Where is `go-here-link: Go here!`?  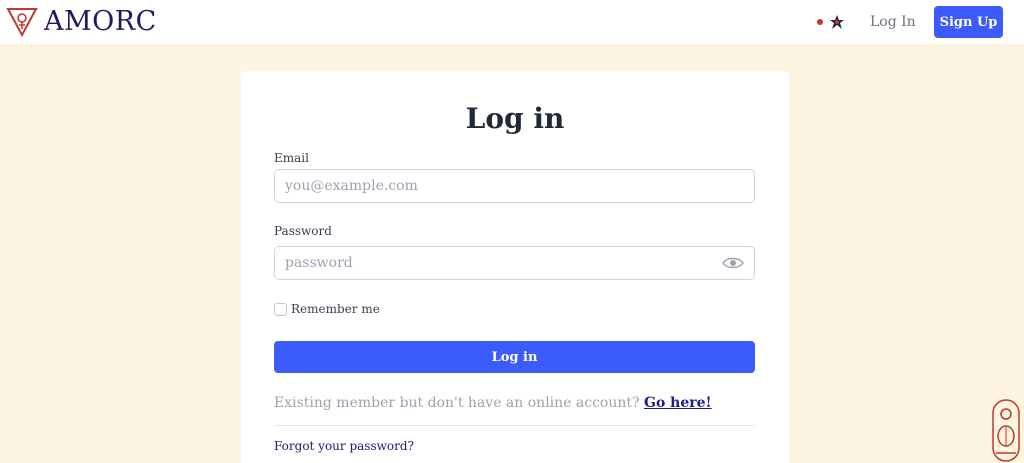
go-here-link: Go here! is located at coordinates (678, 403).